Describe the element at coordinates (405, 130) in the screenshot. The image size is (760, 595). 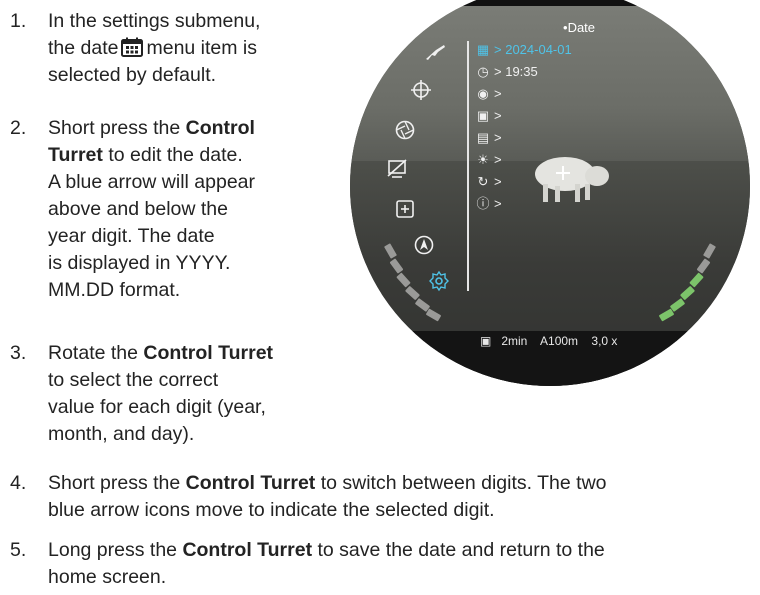
I see `aperture-icon` at that location.